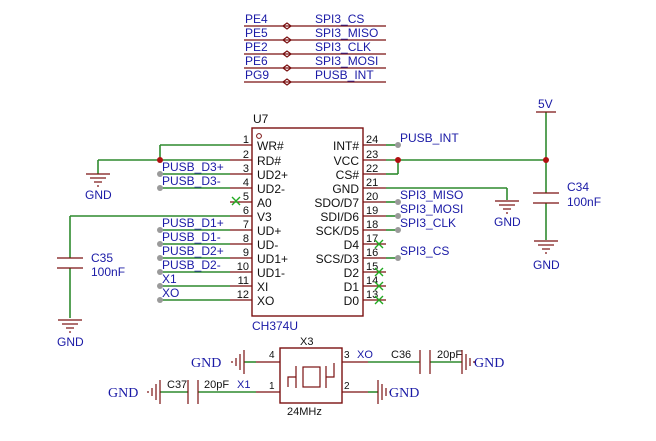 The width and height of the screenshot is (656, 441). I want to click on crystal-pin: 4, so click(272, 355).